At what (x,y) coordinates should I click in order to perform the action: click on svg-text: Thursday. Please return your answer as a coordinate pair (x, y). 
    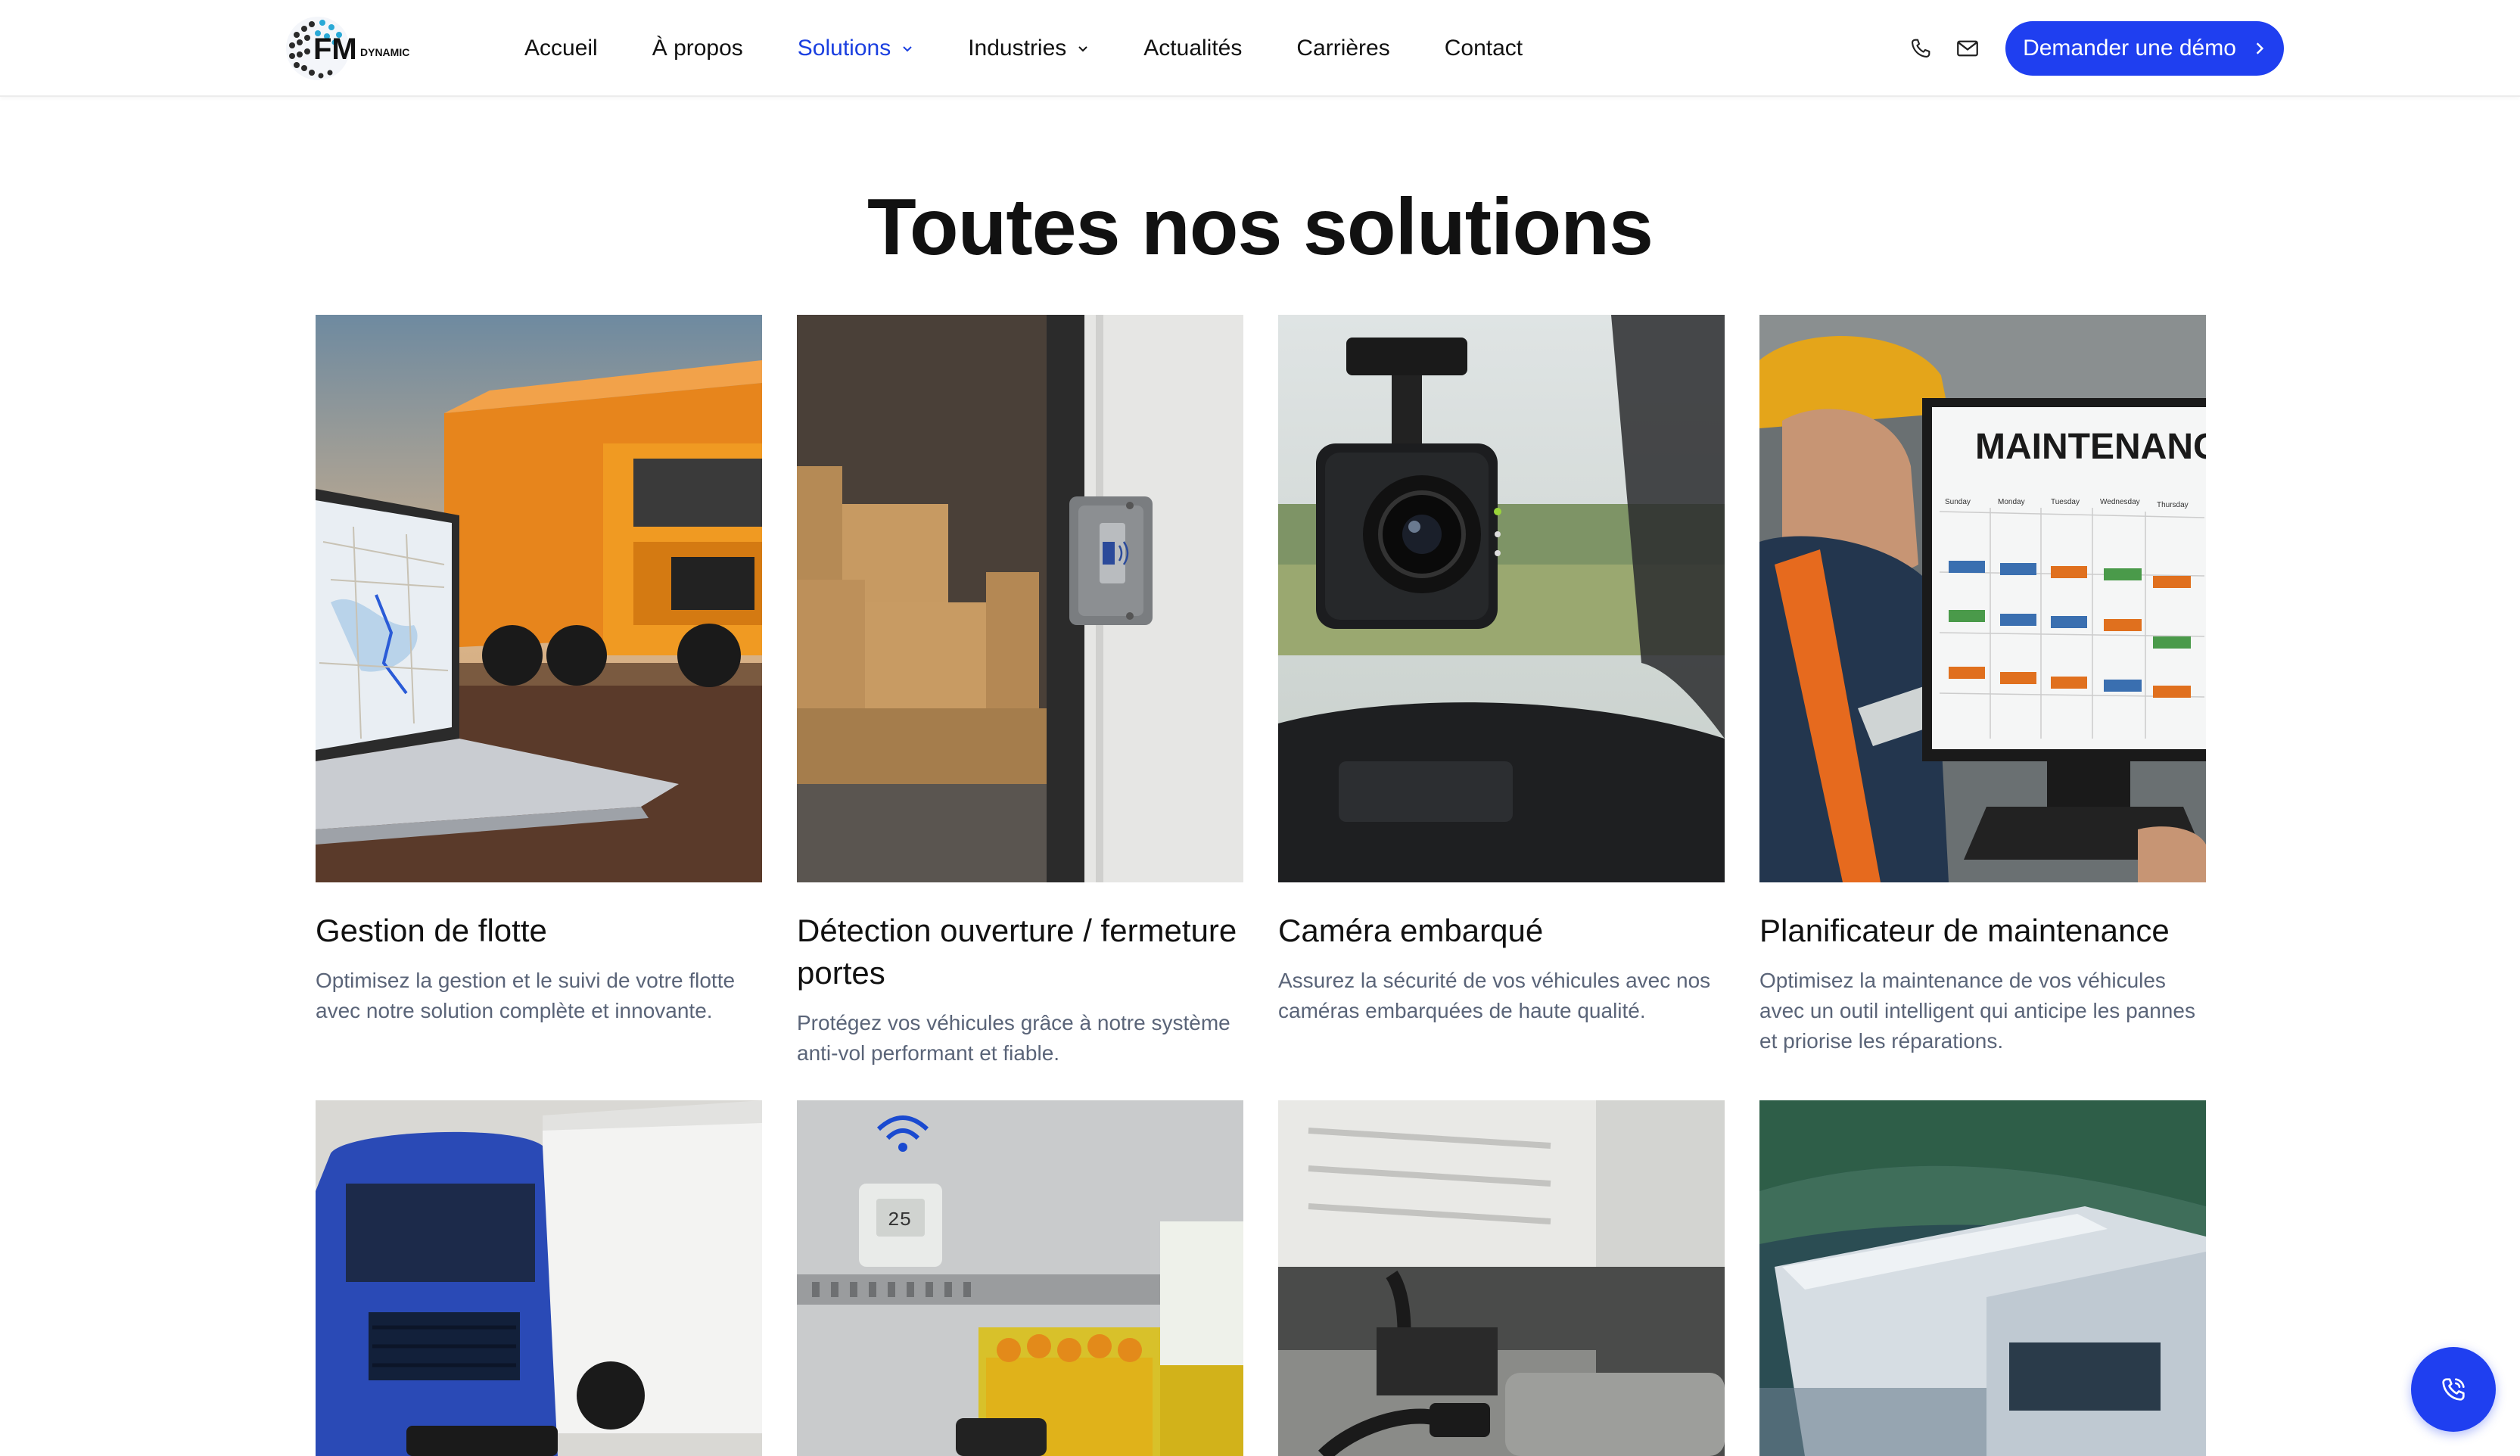
    Looking at the image, I should click on (2173, 505).